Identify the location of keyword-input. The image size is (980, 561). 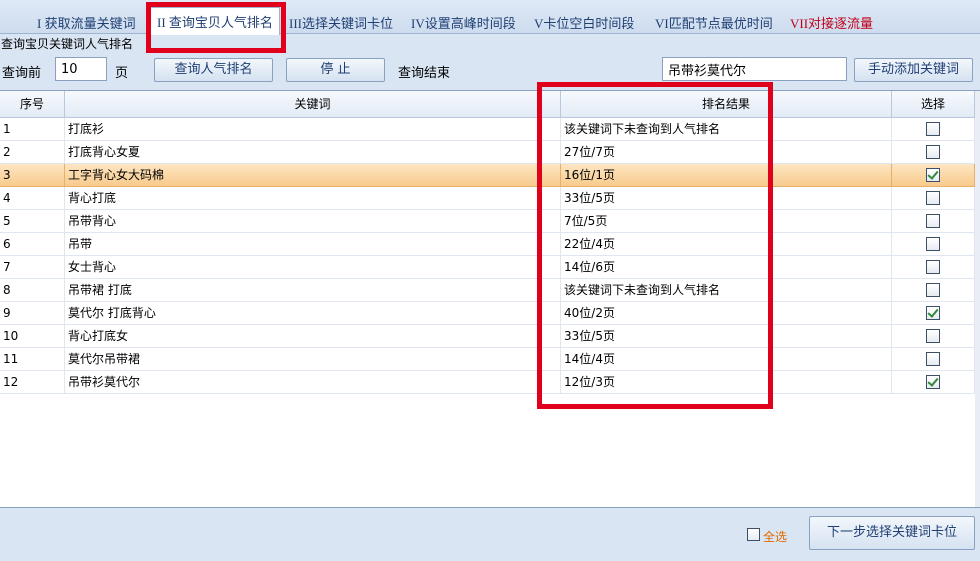
(754, 69).